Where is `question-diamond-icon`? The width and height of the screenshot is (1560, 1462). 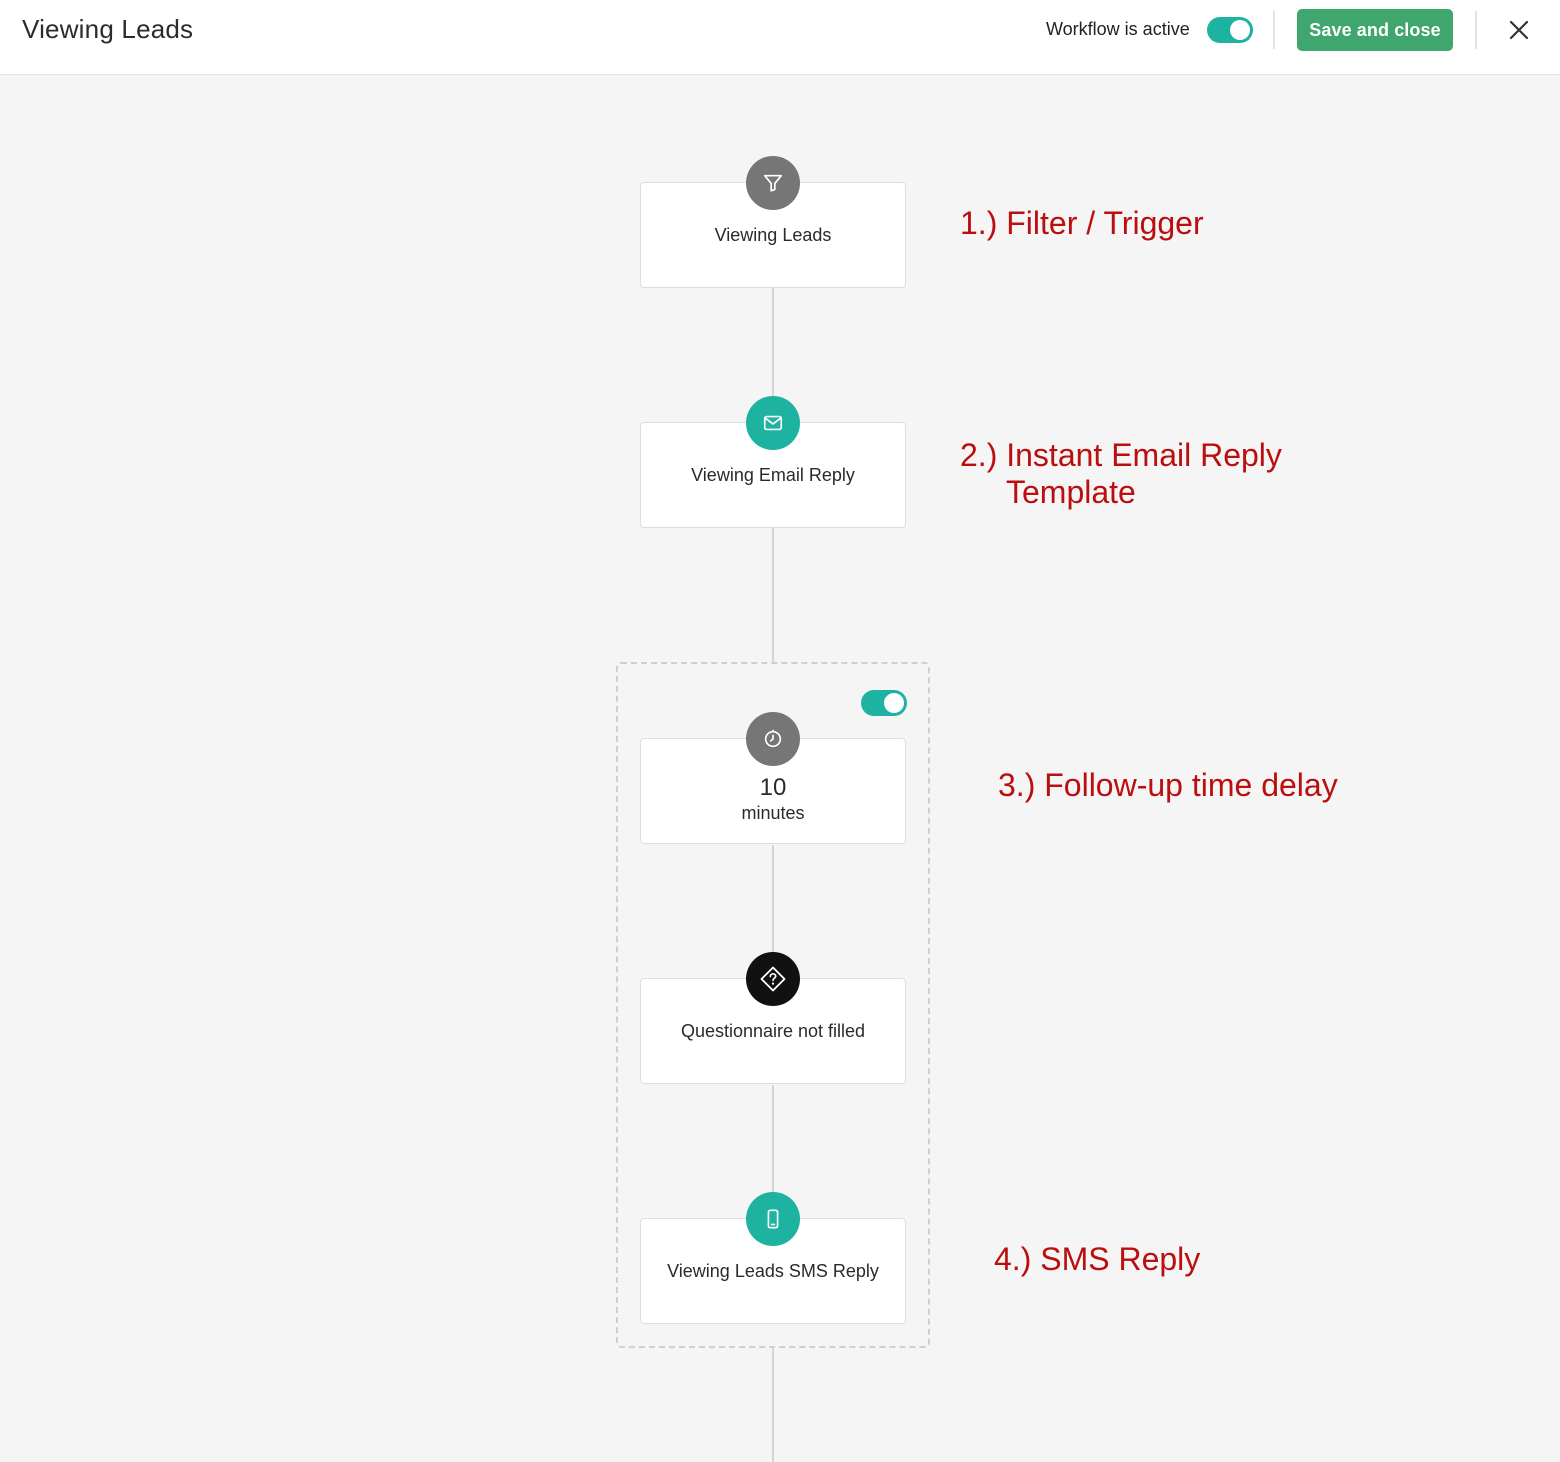 question-diamond-icon is located at coordinates (773, 979).